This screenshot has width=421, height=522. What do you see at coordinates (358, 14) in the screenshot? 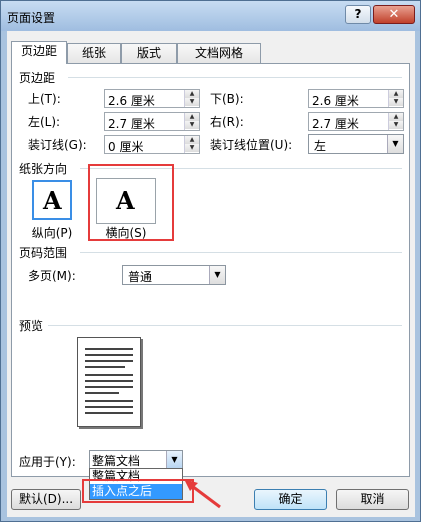
I see `help-button: ?` at bounding box center [358, 14].